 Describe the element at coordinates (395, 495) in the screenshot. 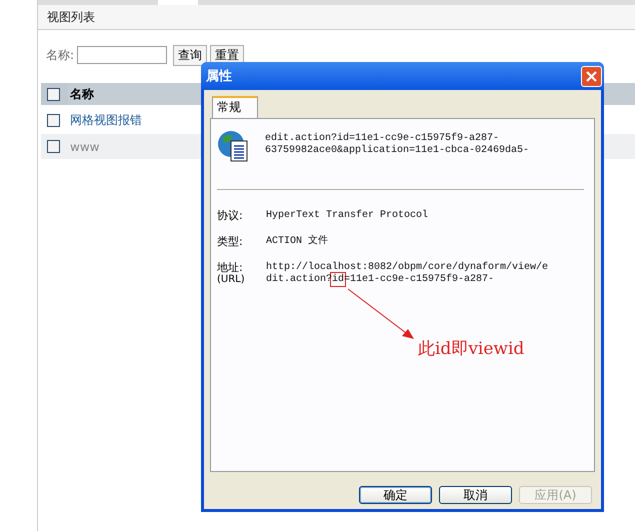

I see `dialog-button: 确定` at that location.